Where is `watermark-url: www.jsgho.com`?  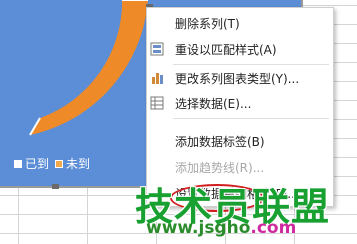 watermark-url: www.jsgho.com is located at coordinates (221, 228).